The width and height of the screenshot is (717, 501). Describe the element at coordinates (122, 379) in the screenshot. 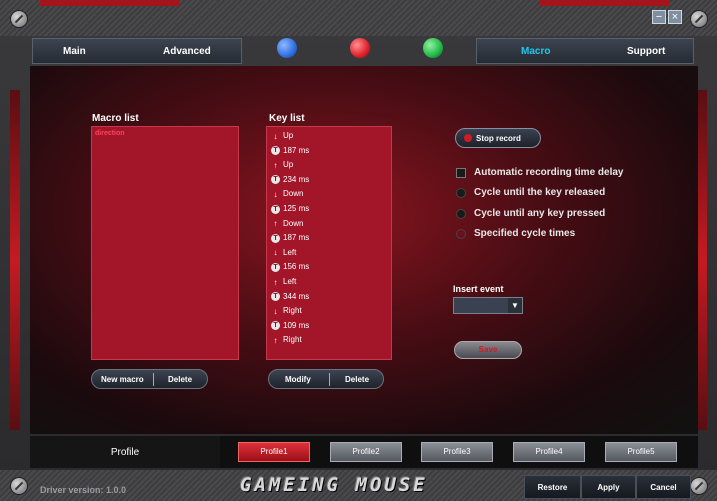

I see `new-macro-button: New macro` at that location.